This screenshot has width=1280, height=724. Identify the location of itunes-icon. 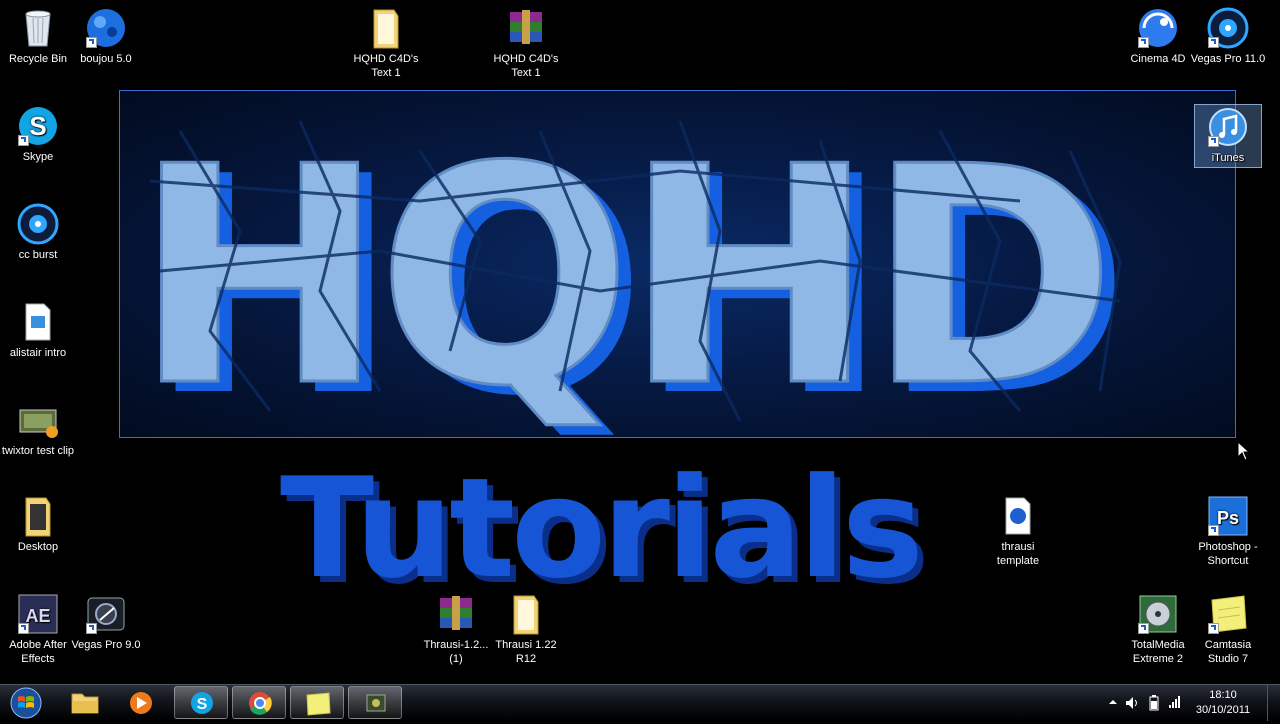
(1228, 127).